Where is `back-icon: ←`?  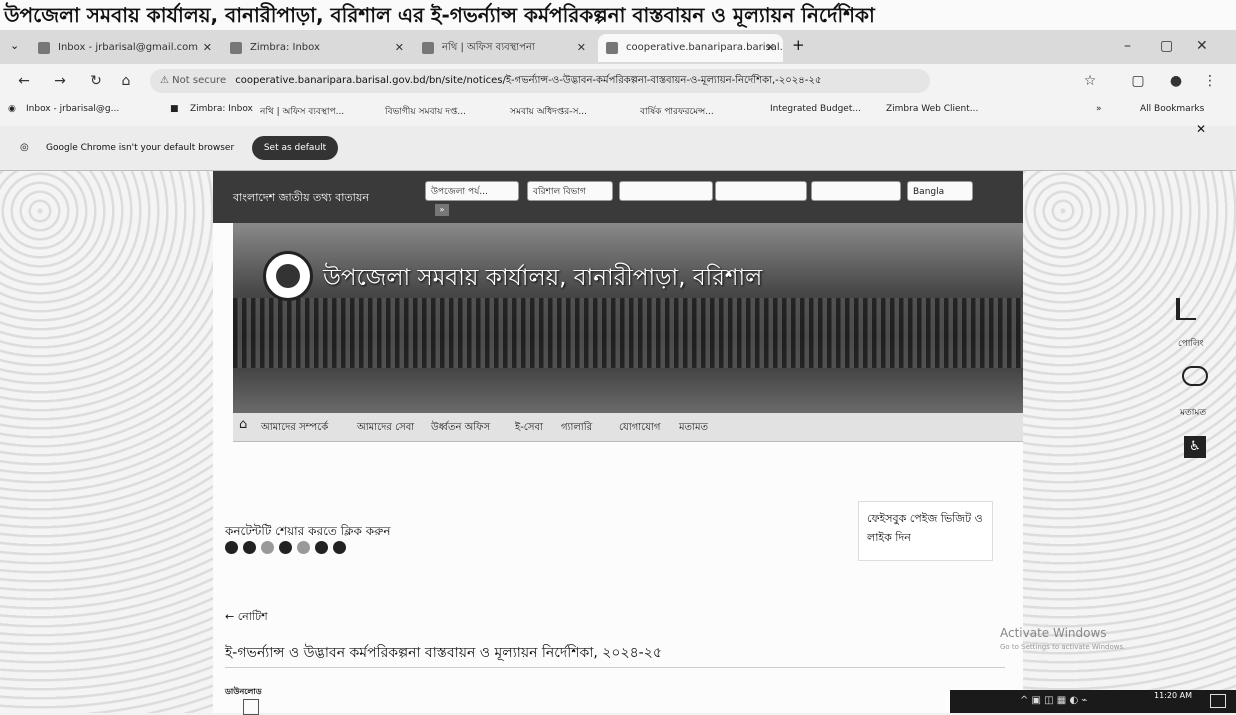
back-icon: ← is located at coordinates (24, 81).